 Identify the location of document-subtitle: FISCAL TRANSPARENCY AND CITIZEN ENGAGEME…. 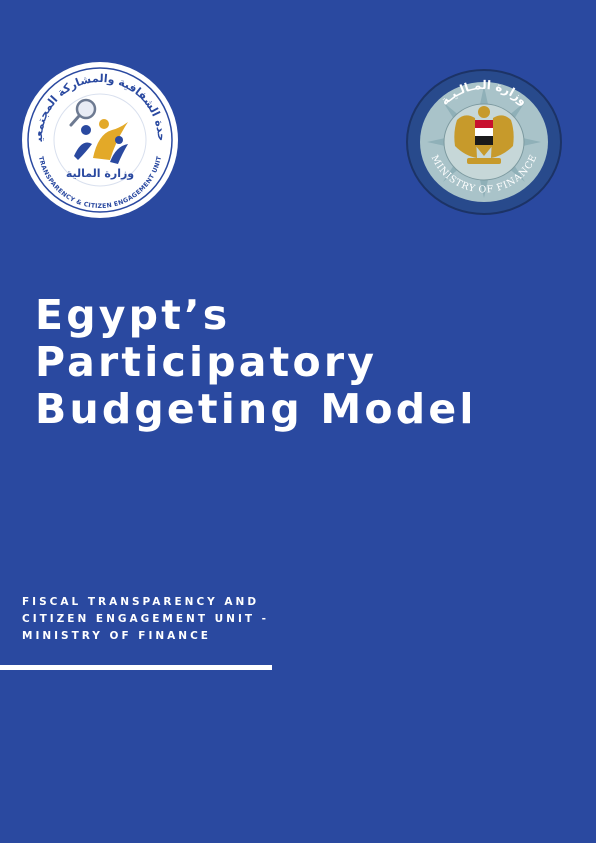
(145, 619).